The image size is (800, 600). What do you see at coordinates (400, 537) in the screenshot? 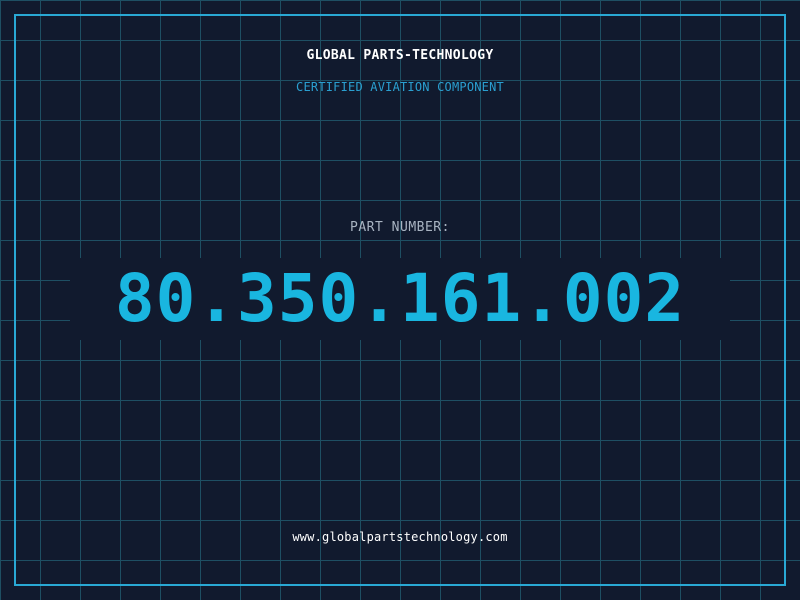
I see `website-link: www.globalpartstechnology.com` at bounding box center [400, 537].